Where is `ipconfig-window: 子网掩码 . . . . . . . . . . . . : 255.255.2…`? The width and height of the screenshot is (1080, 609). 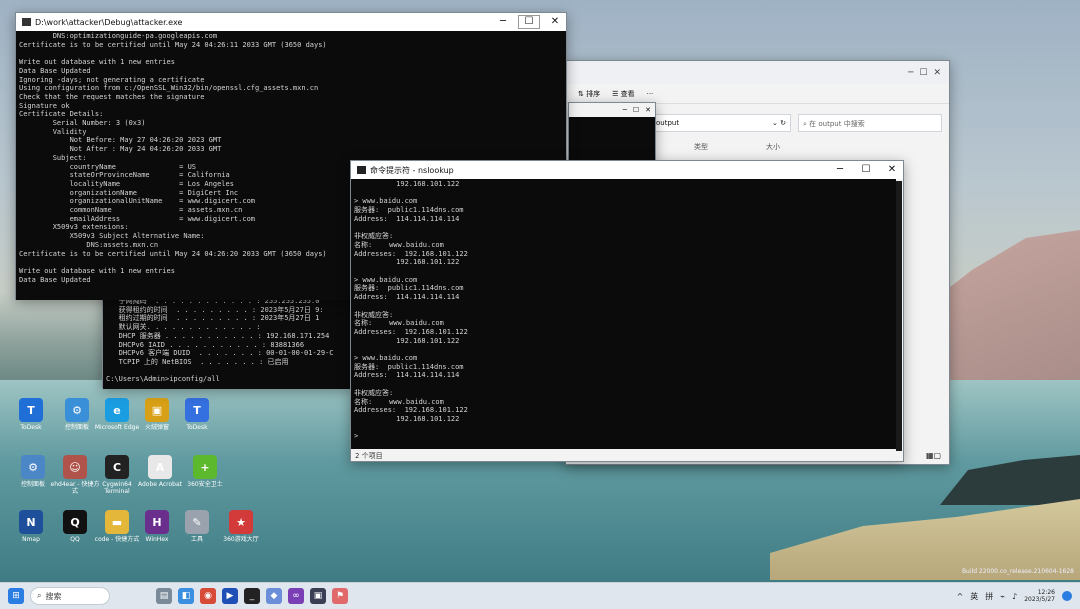 ipconfig-window: 子网掩码 . . . . . . . . . . . . : 255.255.2… is located at coordinates (228, 338).